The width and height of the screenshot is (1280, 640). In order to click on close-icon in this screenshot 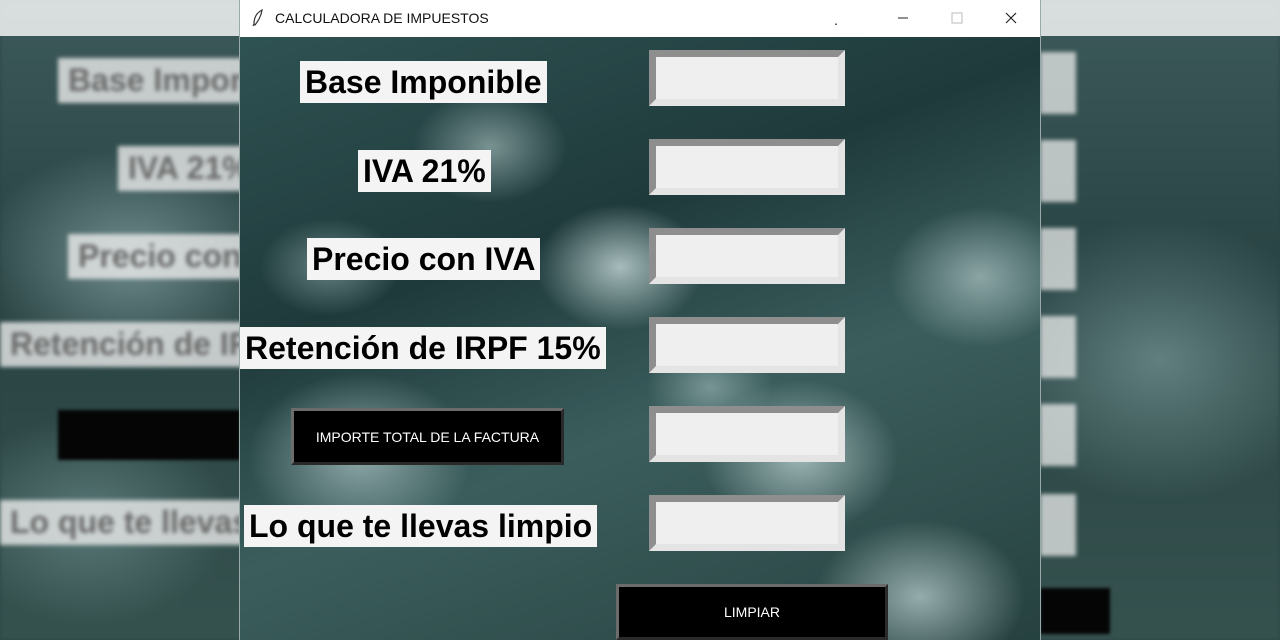, I will do `click(1011, 18)`.